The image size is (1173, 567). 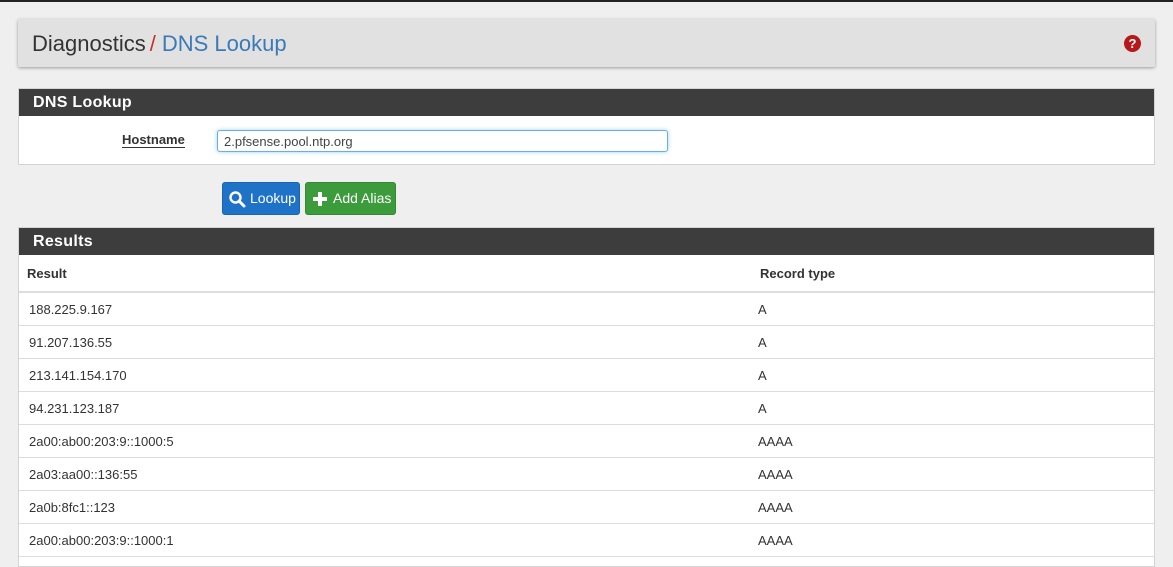 I want to click on table-header-row: Result Record type, so click(x=586, y=274).